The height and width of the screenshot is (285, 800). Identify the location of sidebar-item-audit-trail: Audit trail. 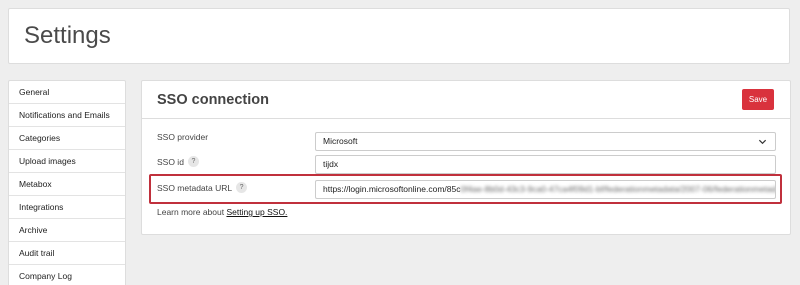
(67, 253).